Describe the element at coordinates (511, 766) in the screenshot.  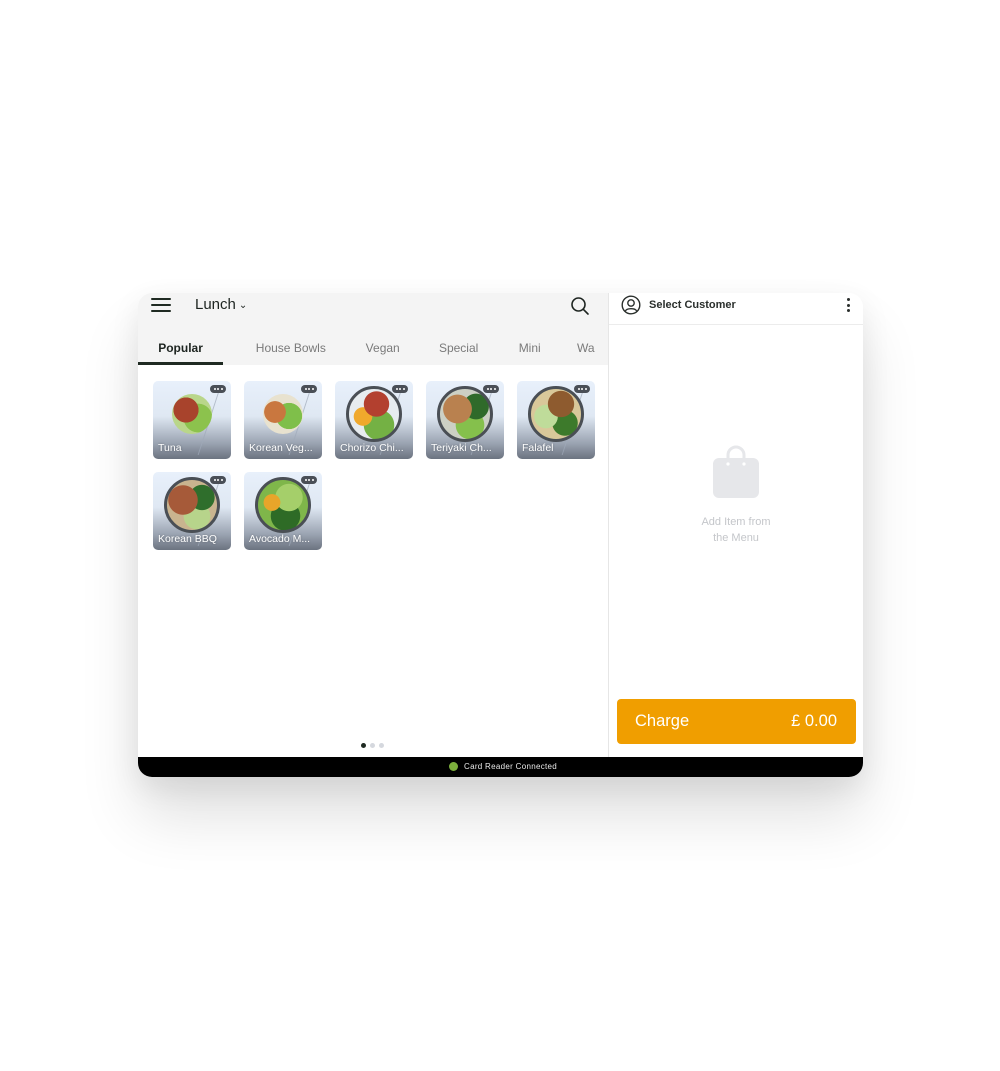
I see `status-text: Card Reader Connected` at that location.